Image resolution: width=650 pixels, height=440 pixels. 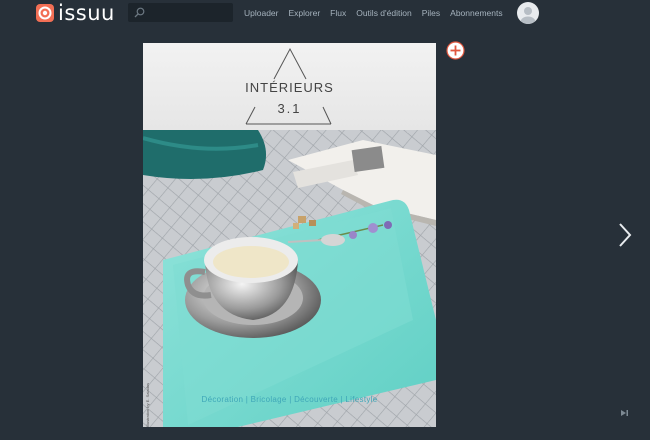 What do you see at coordinates (476, 13) in the screenshot?
I see `nav-abonnements: Abonnements` at bounding box center [476, 13].